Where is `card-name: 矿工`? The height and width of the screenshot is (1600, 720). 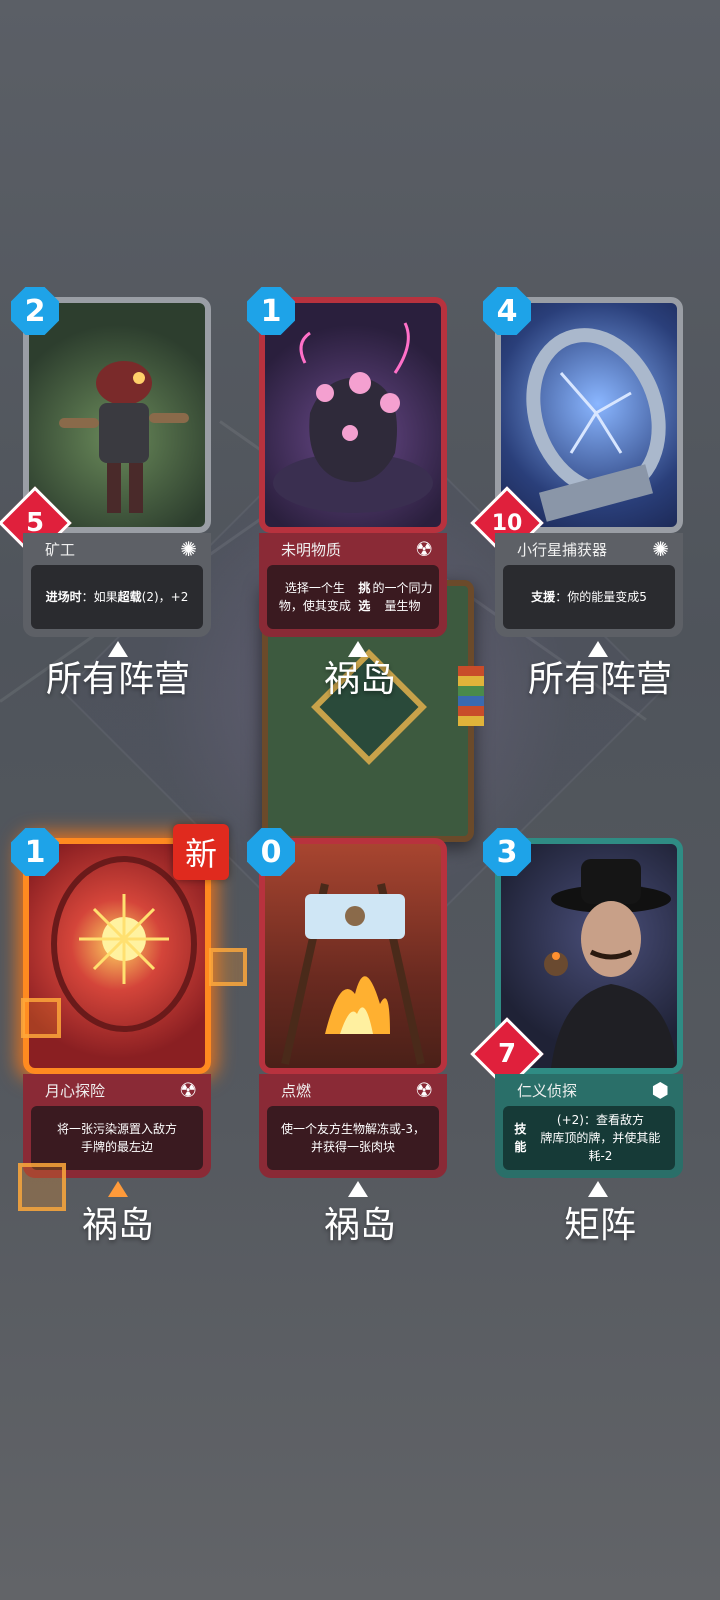
card-name: 矿工 is located at coordinates (60, 550).